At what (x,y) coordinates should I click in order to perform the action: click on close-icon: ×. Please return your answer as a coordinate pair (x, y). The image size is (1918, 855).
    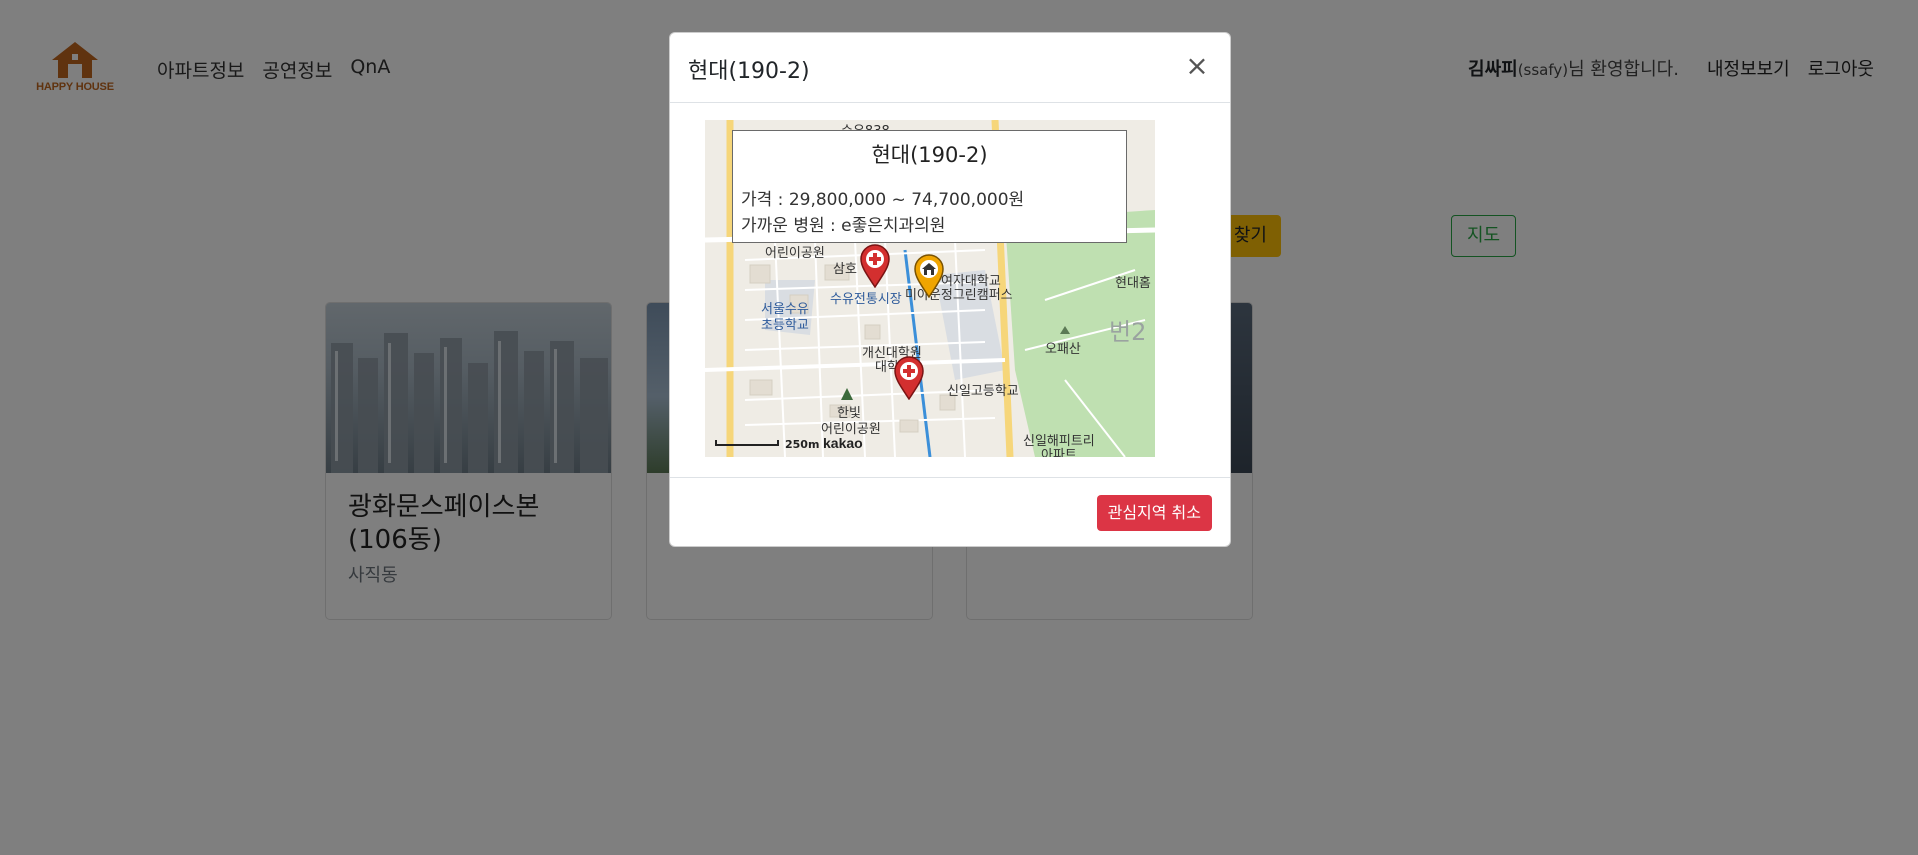
    Looking at the image, I should click on (1197, 66).